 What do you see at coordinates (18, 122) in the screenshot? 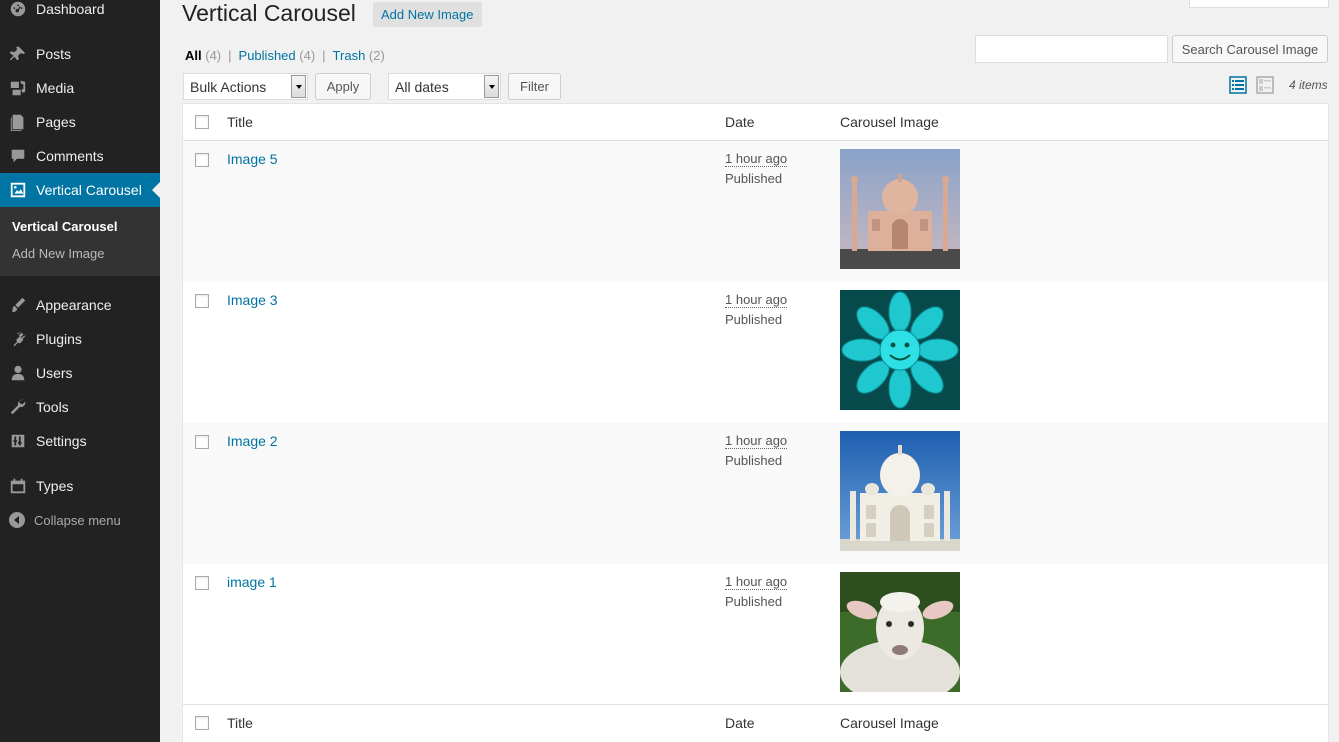
I see `pages-icon` at bounding box center [18, 122].